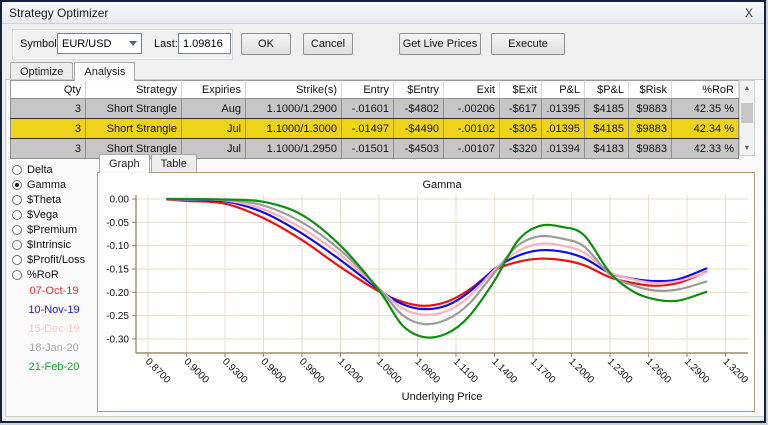  I want to click on symbol-combobox: EUR/USD, so click(99, 43).